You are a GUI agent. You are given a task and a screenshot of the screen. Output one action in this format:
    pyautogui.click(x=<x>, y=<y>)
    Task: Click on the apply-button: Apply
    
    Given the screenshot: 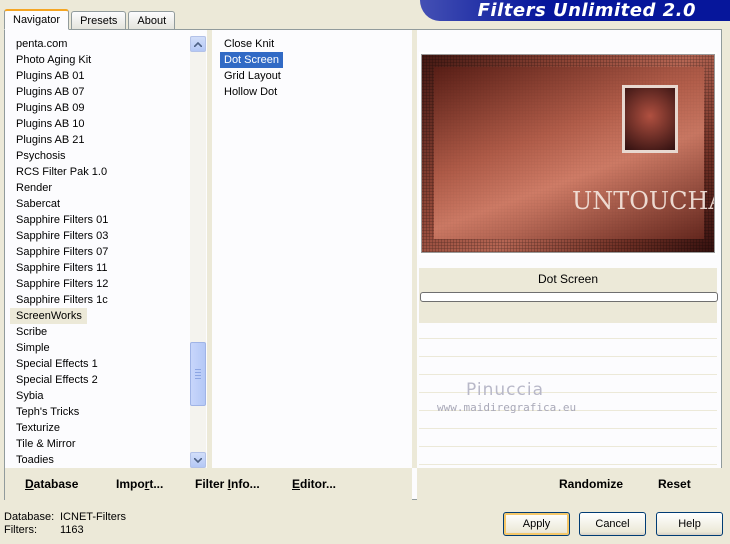 What is the action you would take?
    pyautogui.click(x=536, y=524)
    